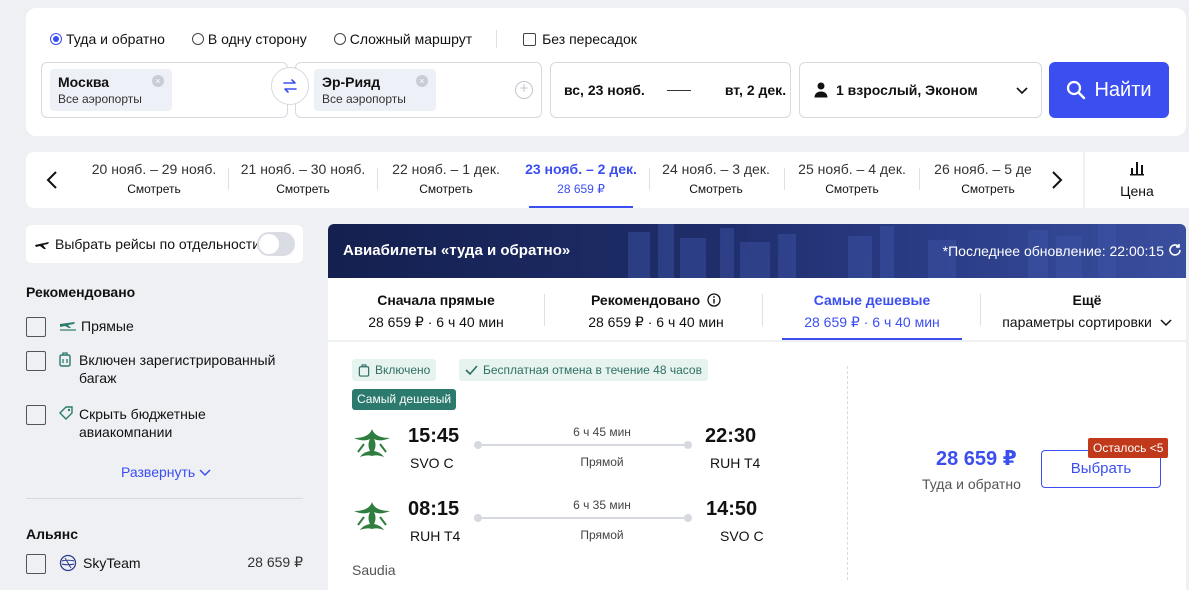 This screenshot has height=590, width=1189. What do you see at coordinates (471, 370) in the screenshot?
I see `check-icon` at bounding box center [471, 370].